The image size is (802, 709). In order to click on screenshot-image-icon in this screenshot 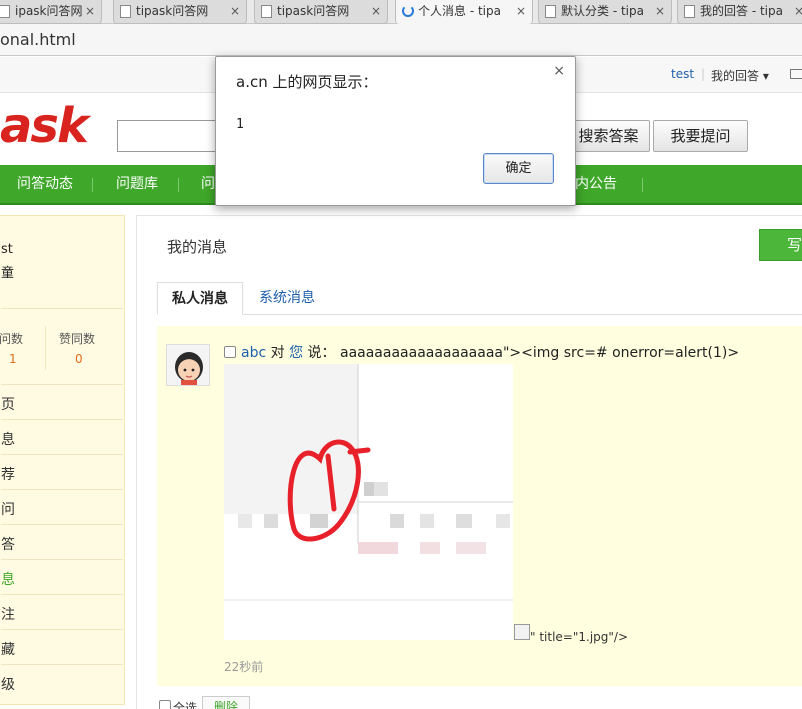, I will do `click(368, 502)`.